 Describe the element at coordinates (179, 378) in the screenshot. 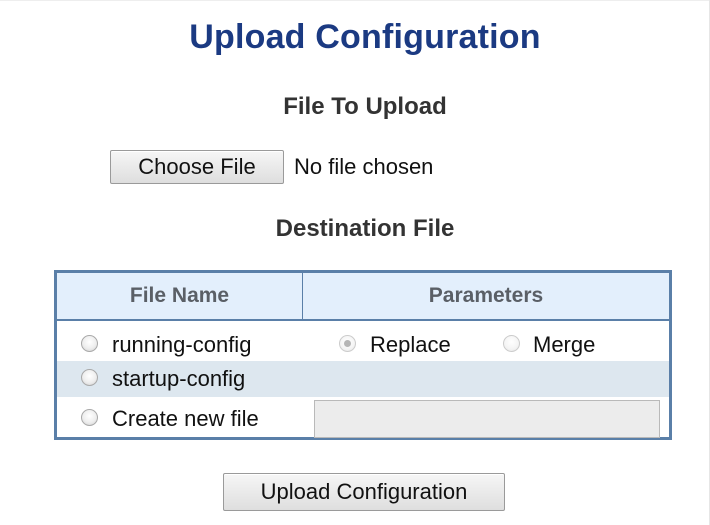

I see `startup-config-label: startup-config` at that location.